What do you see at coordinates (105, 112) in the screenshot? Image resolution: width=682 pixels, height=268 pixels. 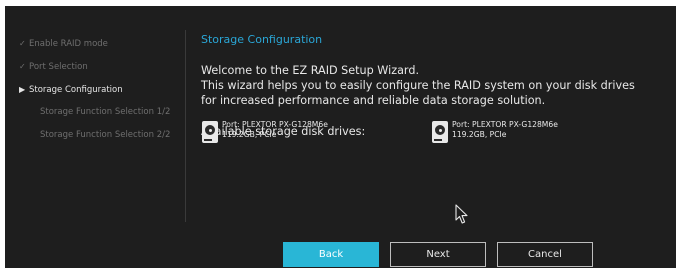 I see `sidebar-step-label: Storage Function Selection 1/2` at bounding box center [105, 112].